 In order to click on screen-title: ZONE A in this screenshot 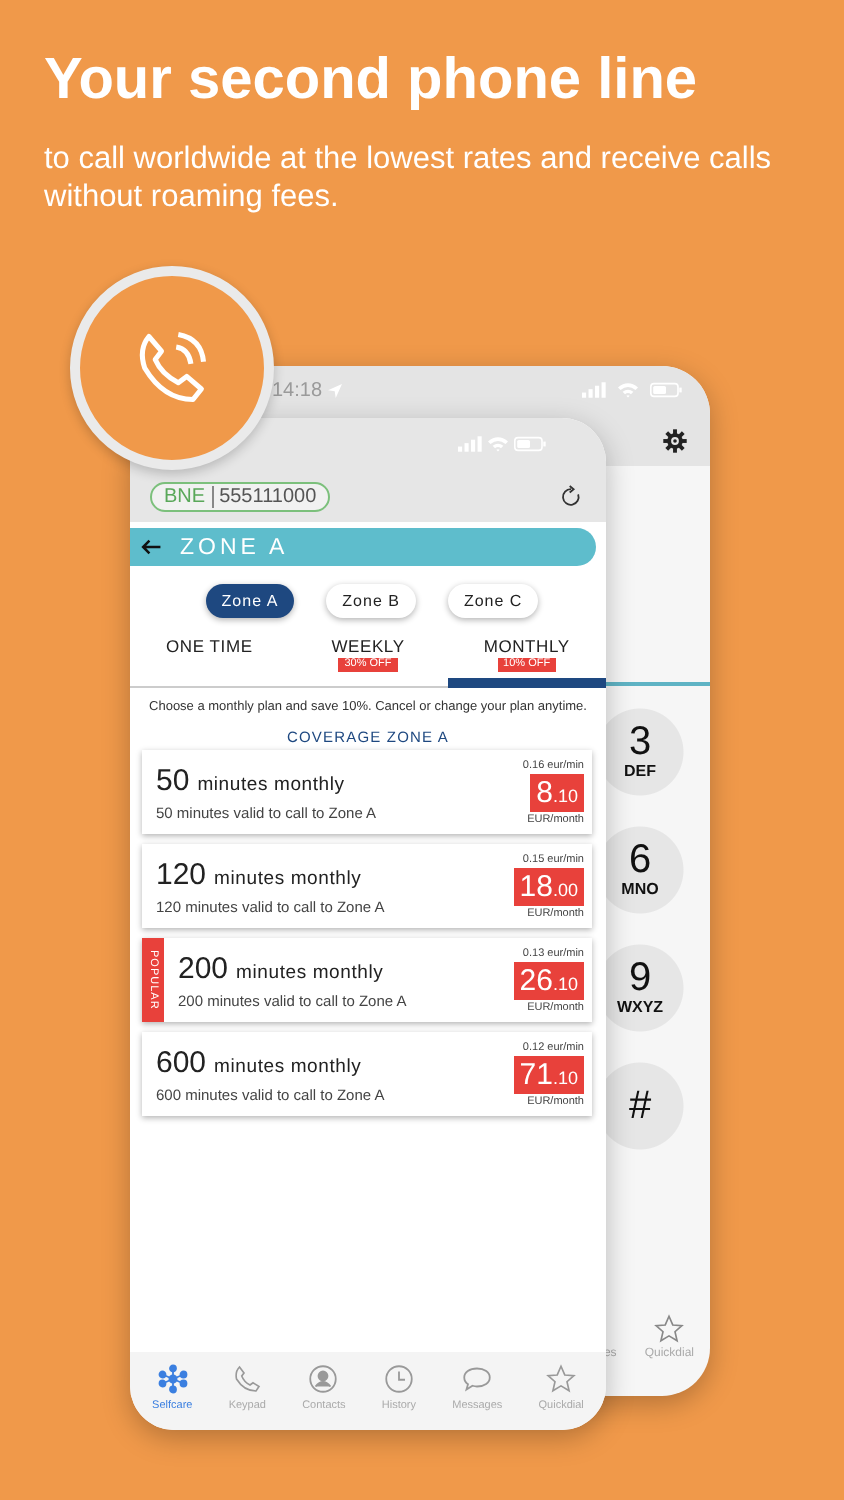, I will do `click(234, 547)`.